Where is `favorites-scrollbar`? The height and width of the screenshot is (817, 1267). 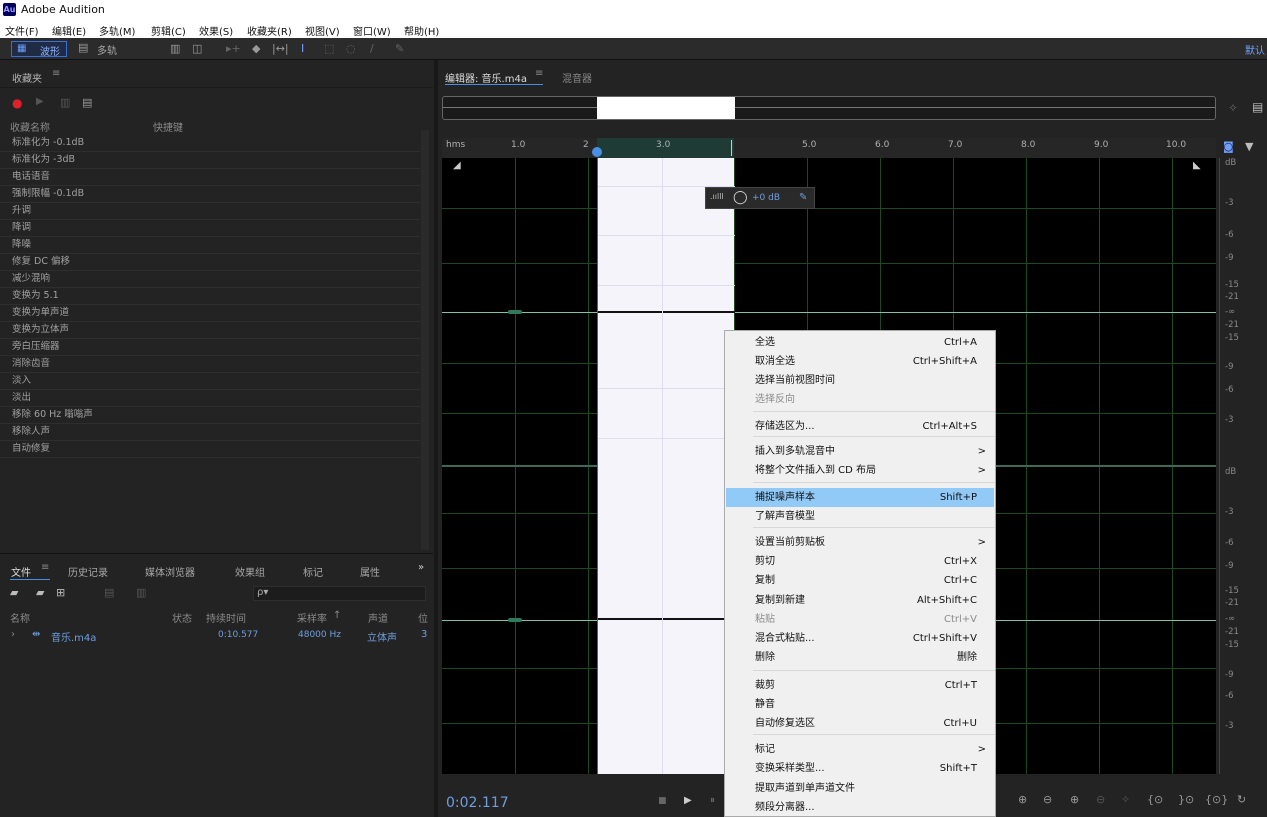
favorites-scrollbar is located at coordinates (425, 340).